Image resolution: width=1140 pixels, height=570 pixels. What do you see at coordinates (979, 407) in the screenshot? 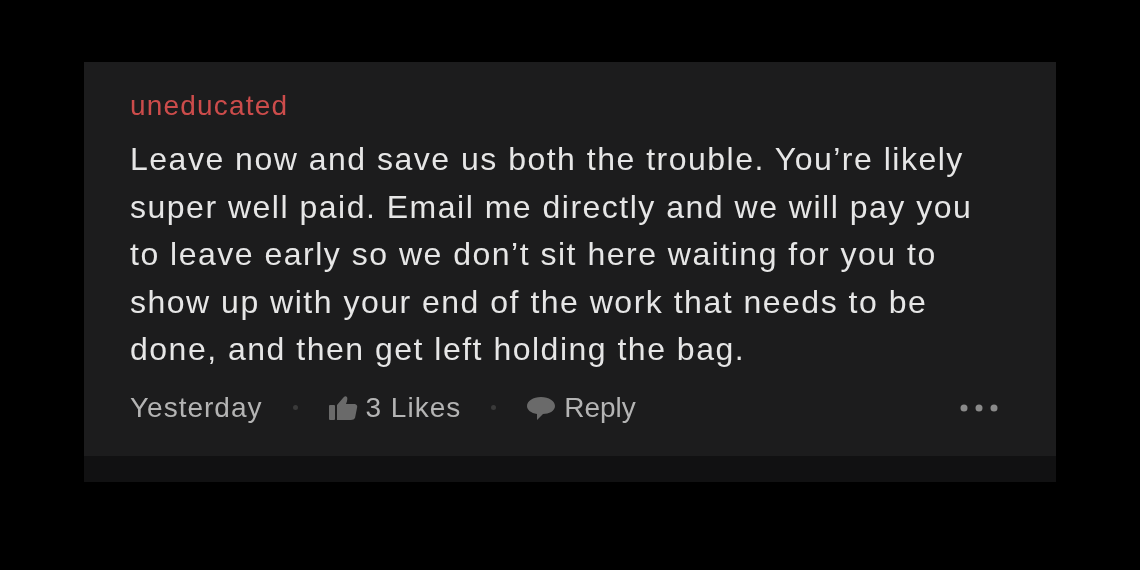
I see `more-options-icon` at bounding box center [979, 407].